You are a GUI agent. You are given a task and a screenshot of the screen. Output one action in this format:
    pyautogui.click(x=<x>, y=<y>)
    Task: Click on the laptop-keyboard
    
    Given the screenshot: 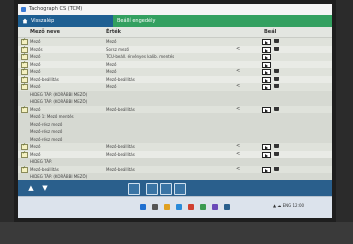 What is the action you would take?
    pyautogui.click(x=176, y=233)
    